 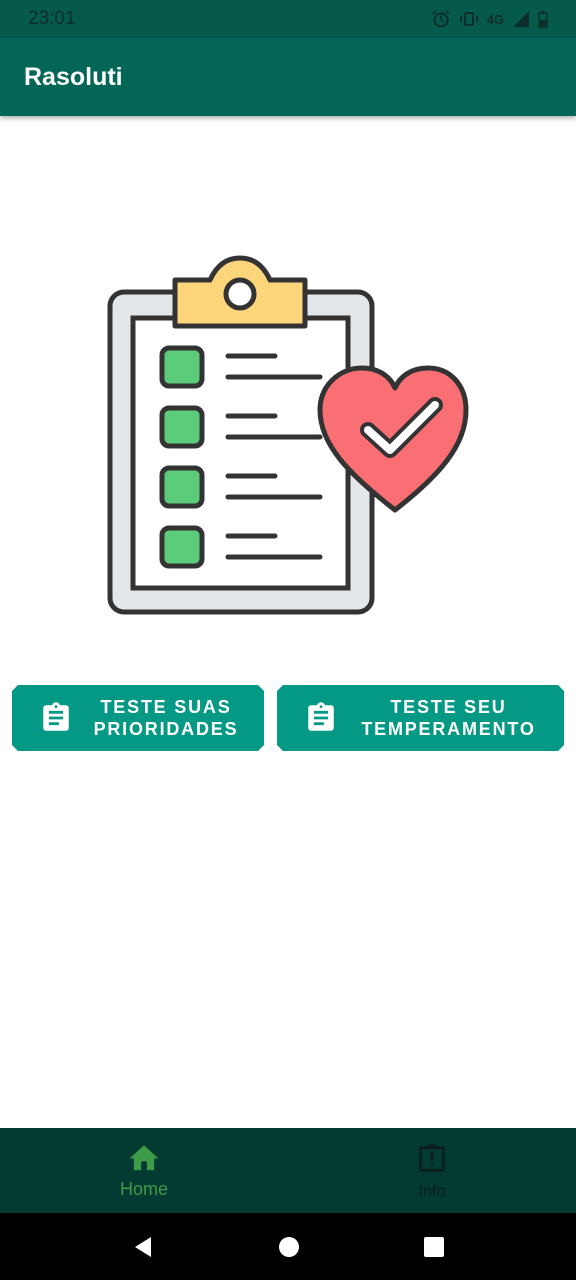 What do you see at coordinates (144, 1158) in the screenshot?
I see `home-icon` at bounding box center [144, 1158].